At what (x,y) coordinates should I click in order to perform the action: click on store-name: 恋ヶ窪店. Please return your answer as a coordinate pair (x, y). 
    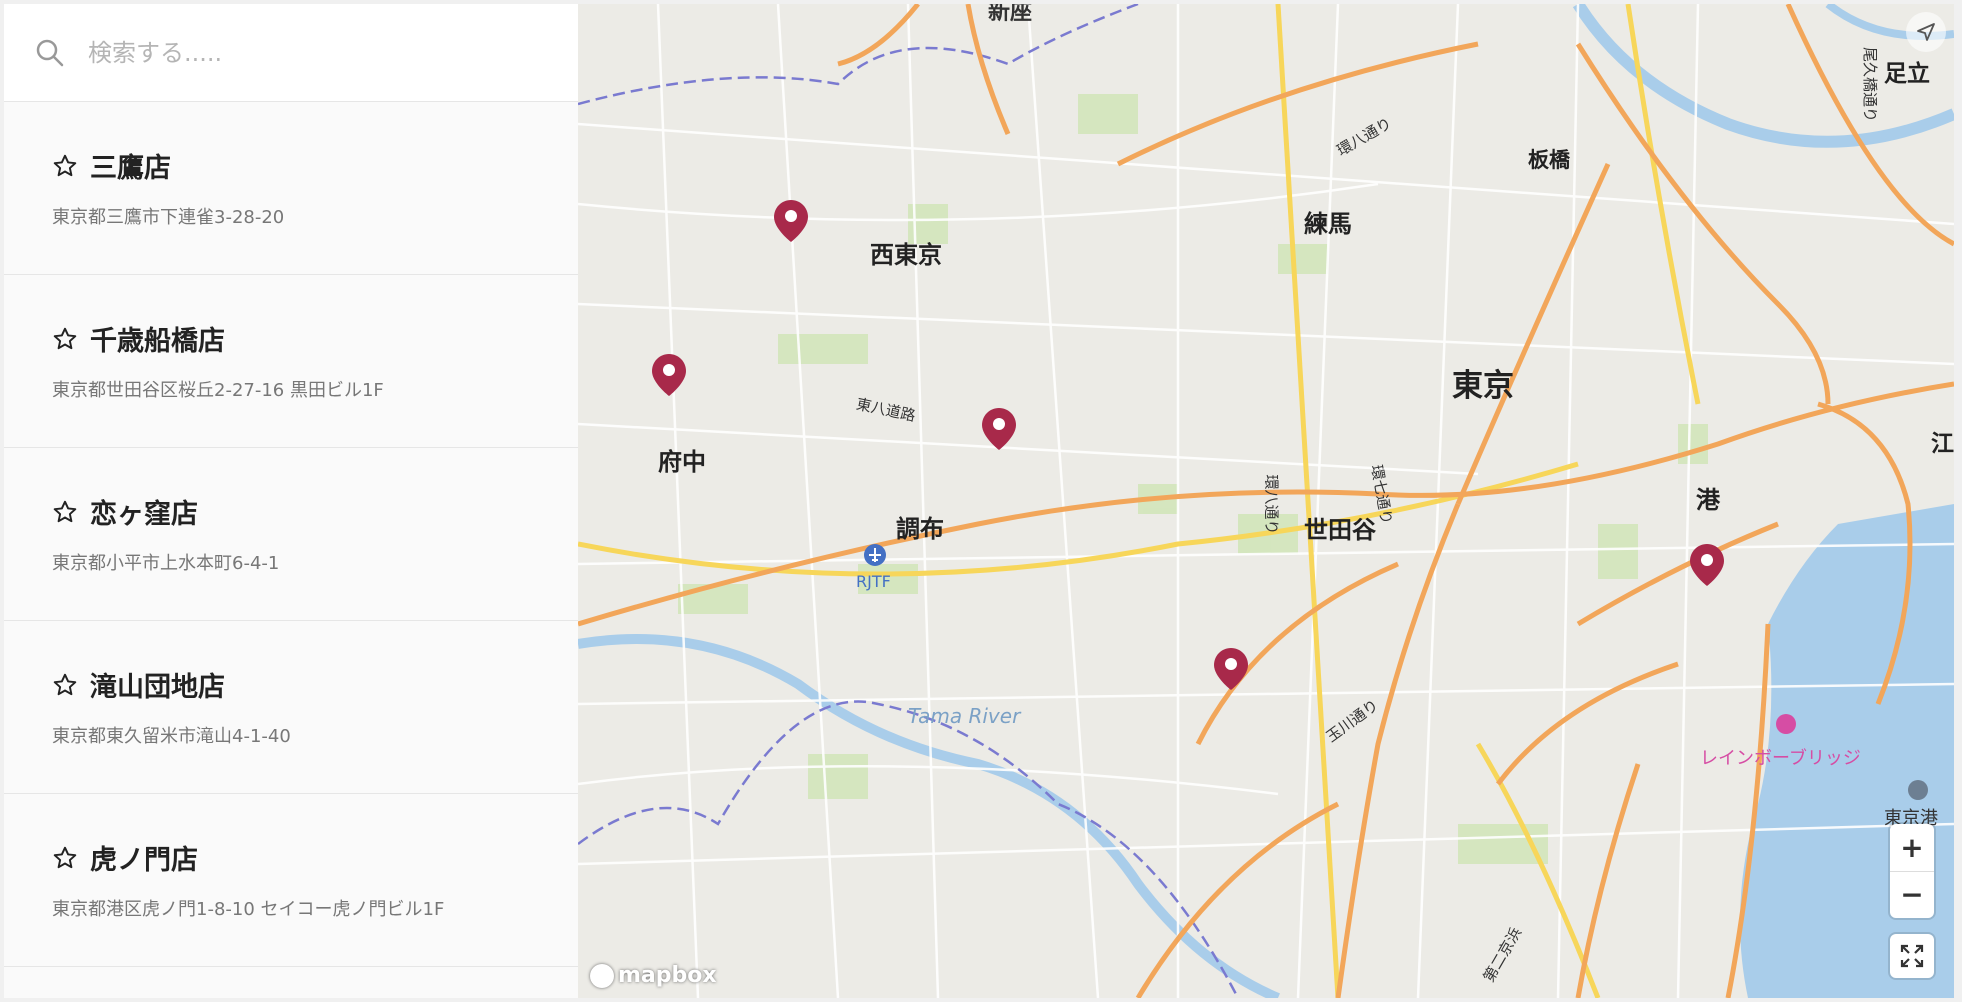
    Looking at the image, I should click on (144, 514).